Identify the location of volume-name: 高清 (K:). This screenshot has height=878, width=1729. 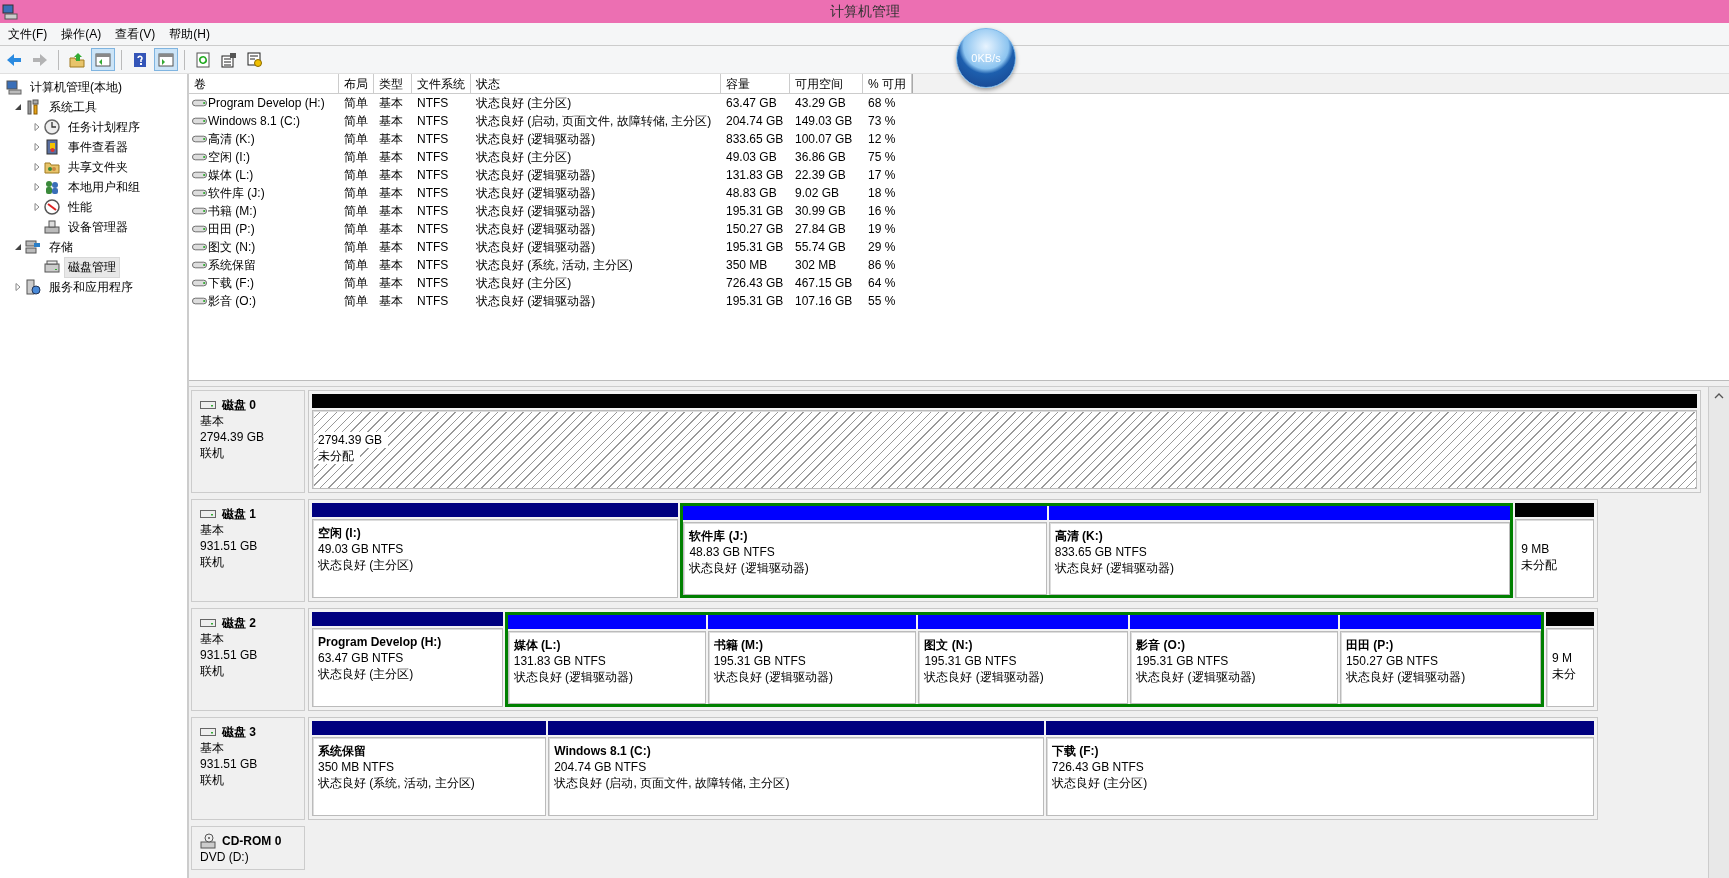
(231, 139).